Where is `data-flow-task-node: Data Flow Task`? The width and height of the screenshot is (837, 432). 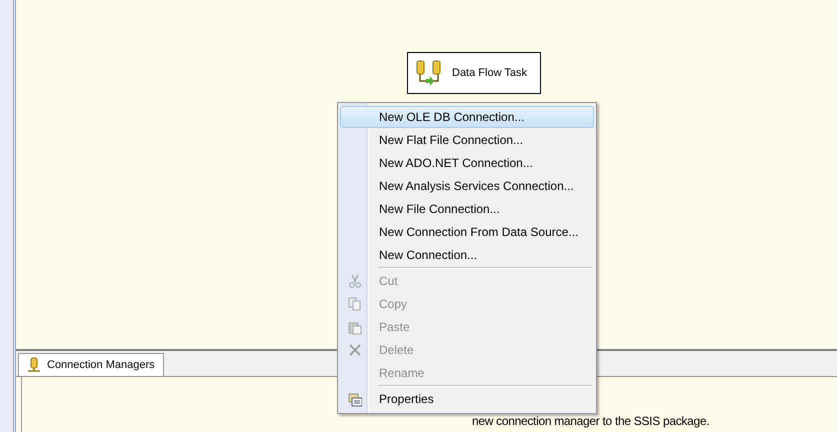 data-flow-task-node: Data Flow Task is located at coordinates (474, 73).